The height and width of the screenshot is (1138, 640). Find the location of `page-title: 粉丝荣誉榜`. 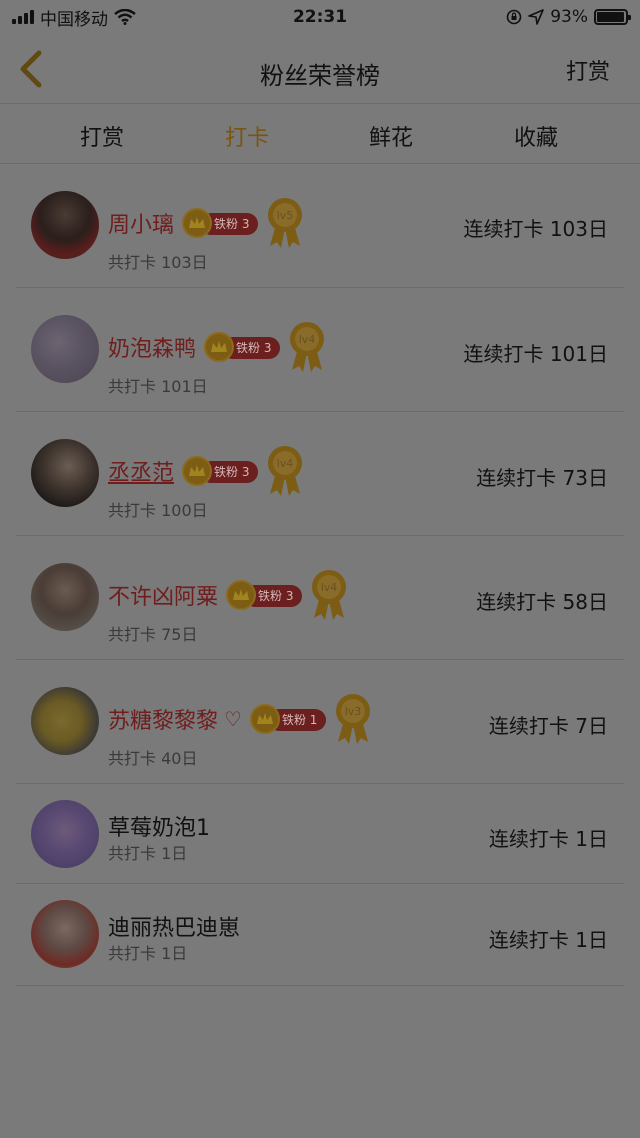

page-title: 粉丝荣誉榜 is located at coordinates (320, 76).